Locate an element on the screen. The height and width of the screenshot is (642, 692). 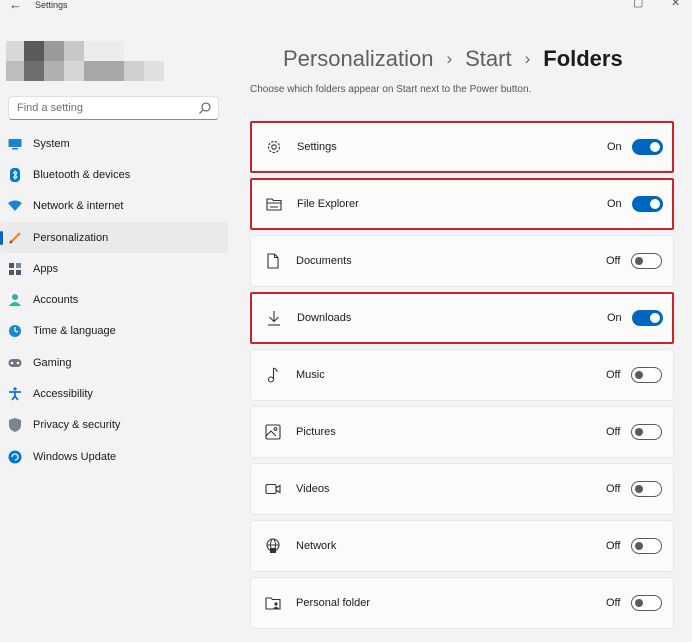
sidebar-item-privacy-security: Privacy & security is located at coordinates (114, 425).